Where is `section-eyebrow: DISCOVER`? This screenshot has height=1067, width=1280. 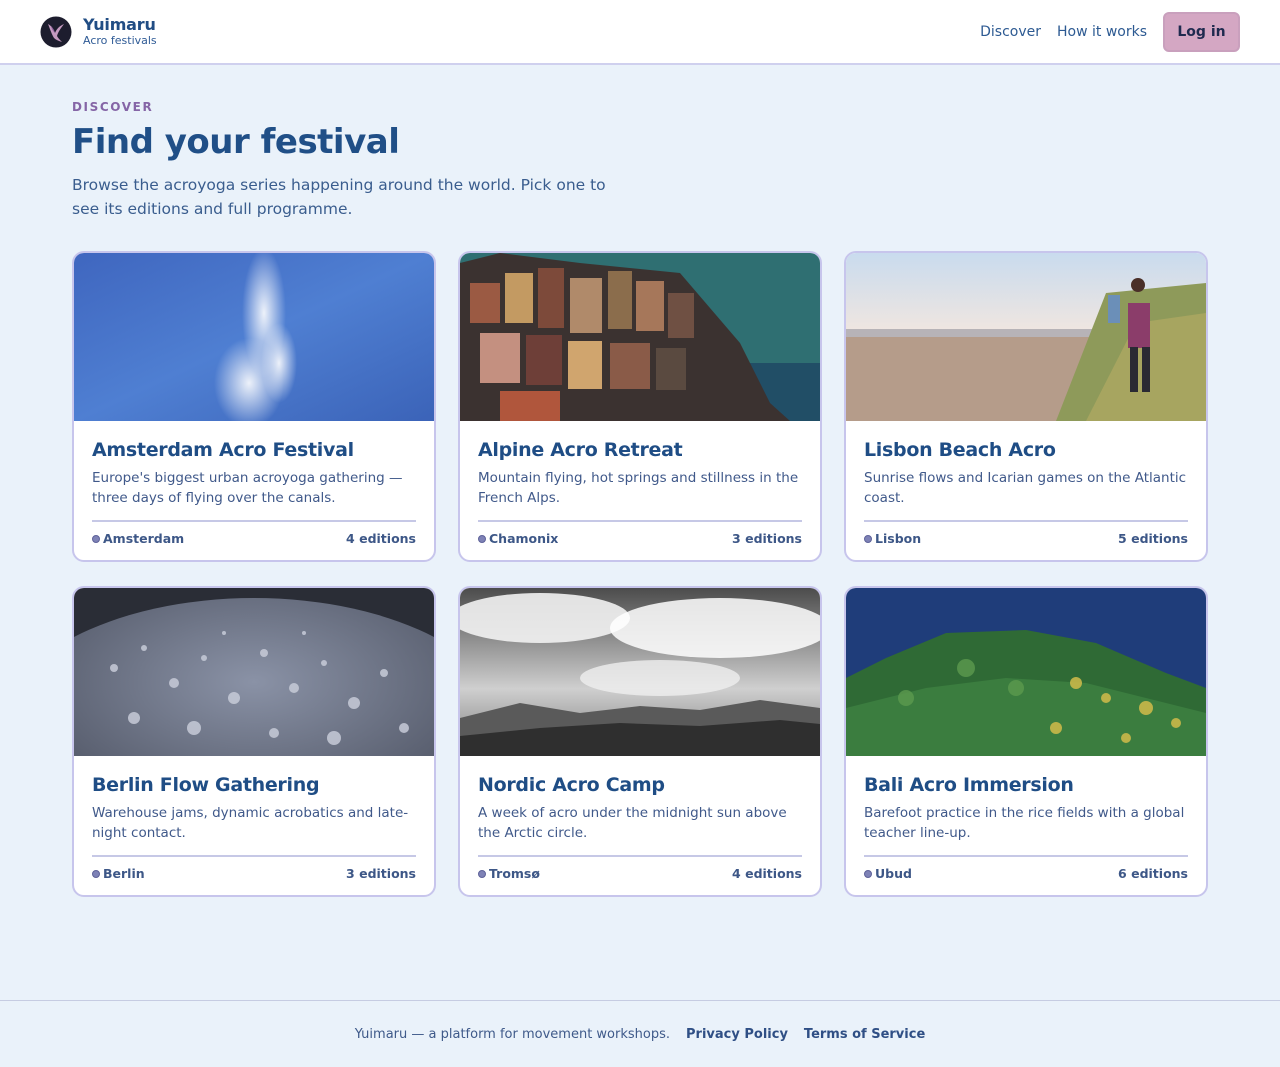 section-eyebrow: DISCOVER is located at coordinates (113, 107).